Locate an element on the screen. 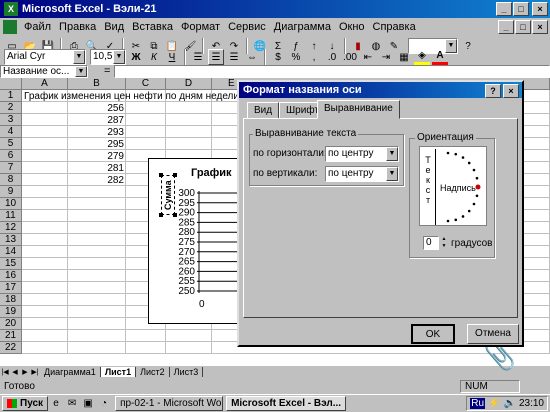 This screenshot has width=550, height=412. comma-icon: , is located at coordinates (314, 57).